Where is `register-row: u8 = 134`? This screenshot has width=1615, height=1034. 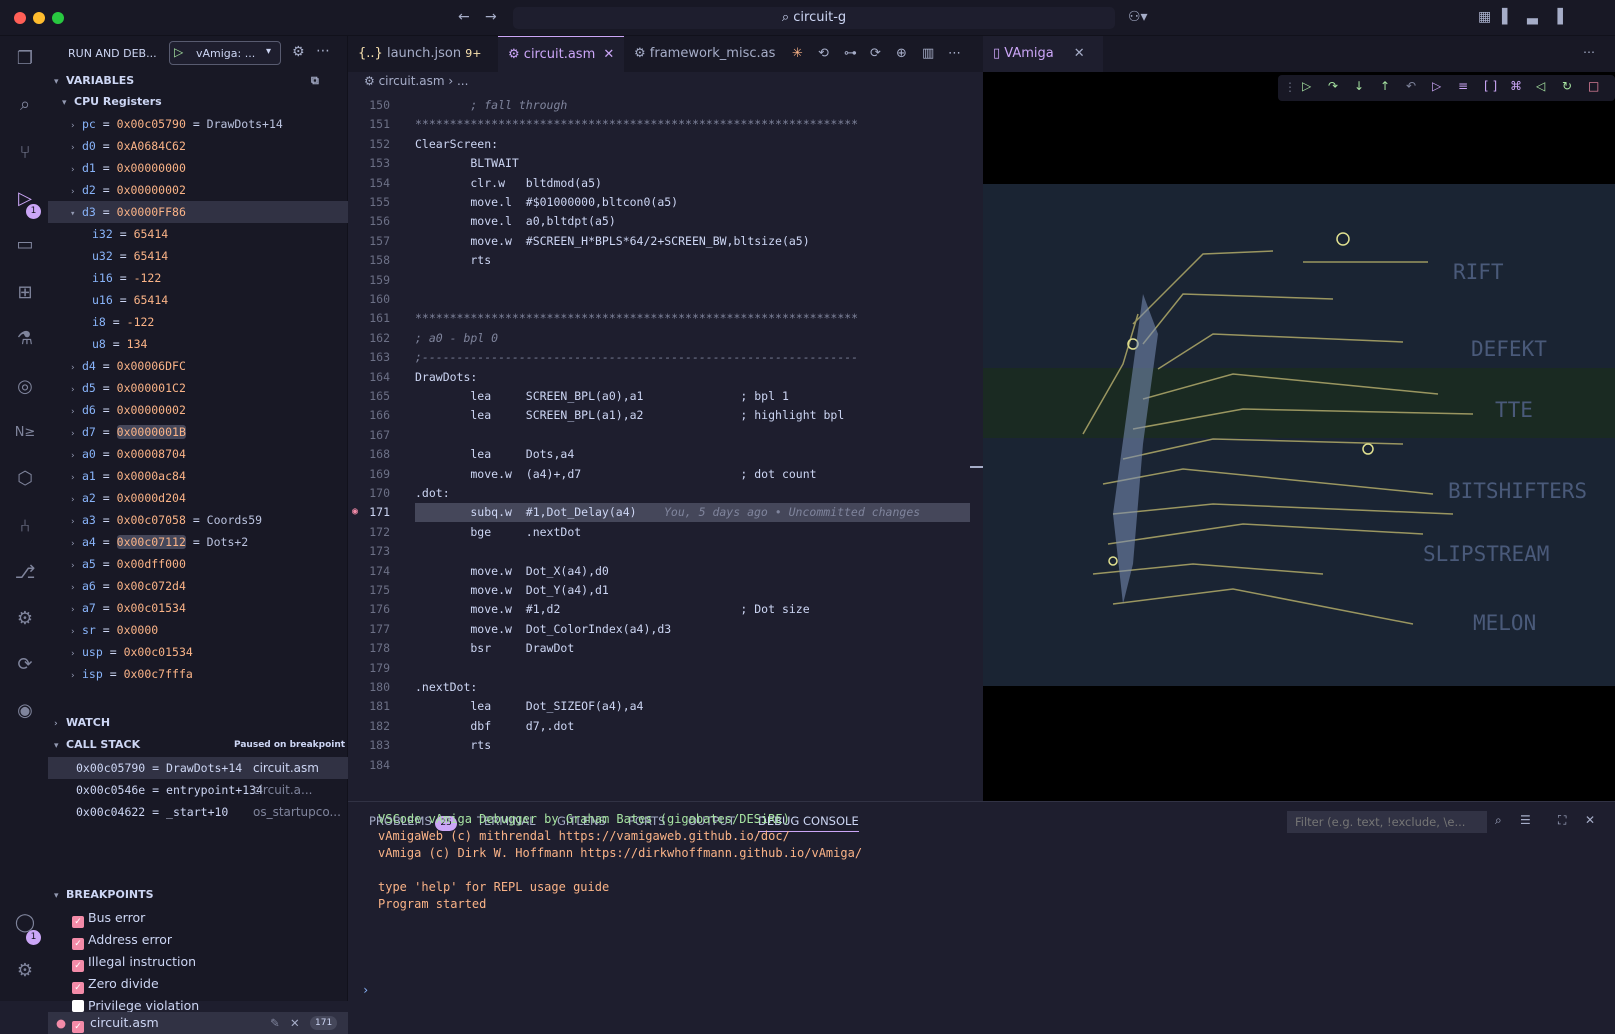 register-row: u8 = 134 is located at coordinates (198, 344).